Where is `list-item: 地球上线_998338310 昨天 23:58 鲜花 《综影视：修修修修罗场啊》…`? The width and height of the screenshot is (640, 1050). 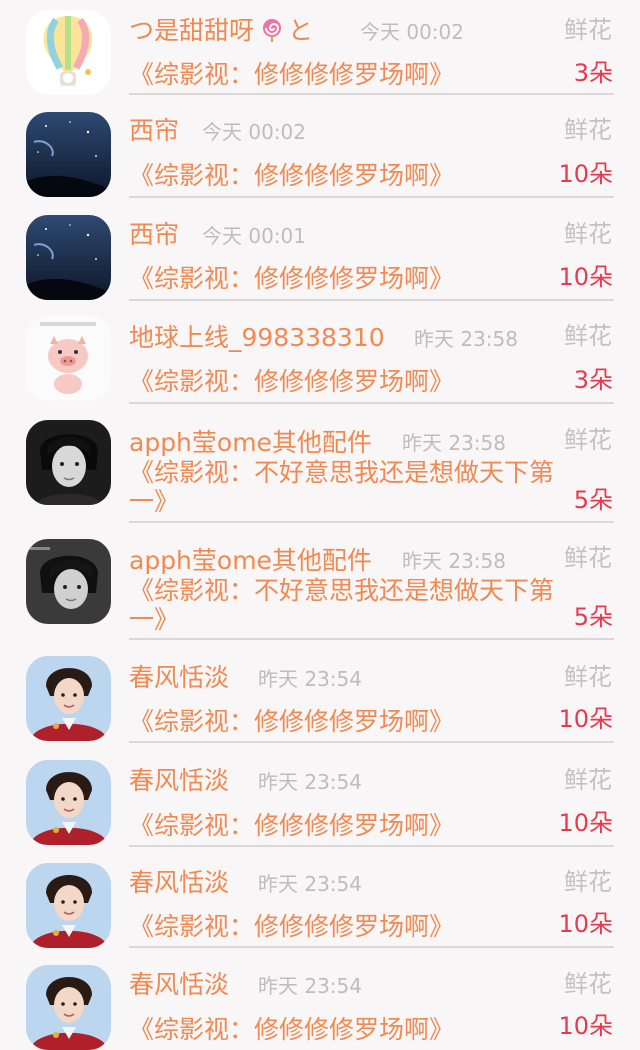
list-item: 地球上线_998338310 昨天 23:58 鲜花 《综影视：修修修修罗场啊》… is located at coordinates (320, 353).